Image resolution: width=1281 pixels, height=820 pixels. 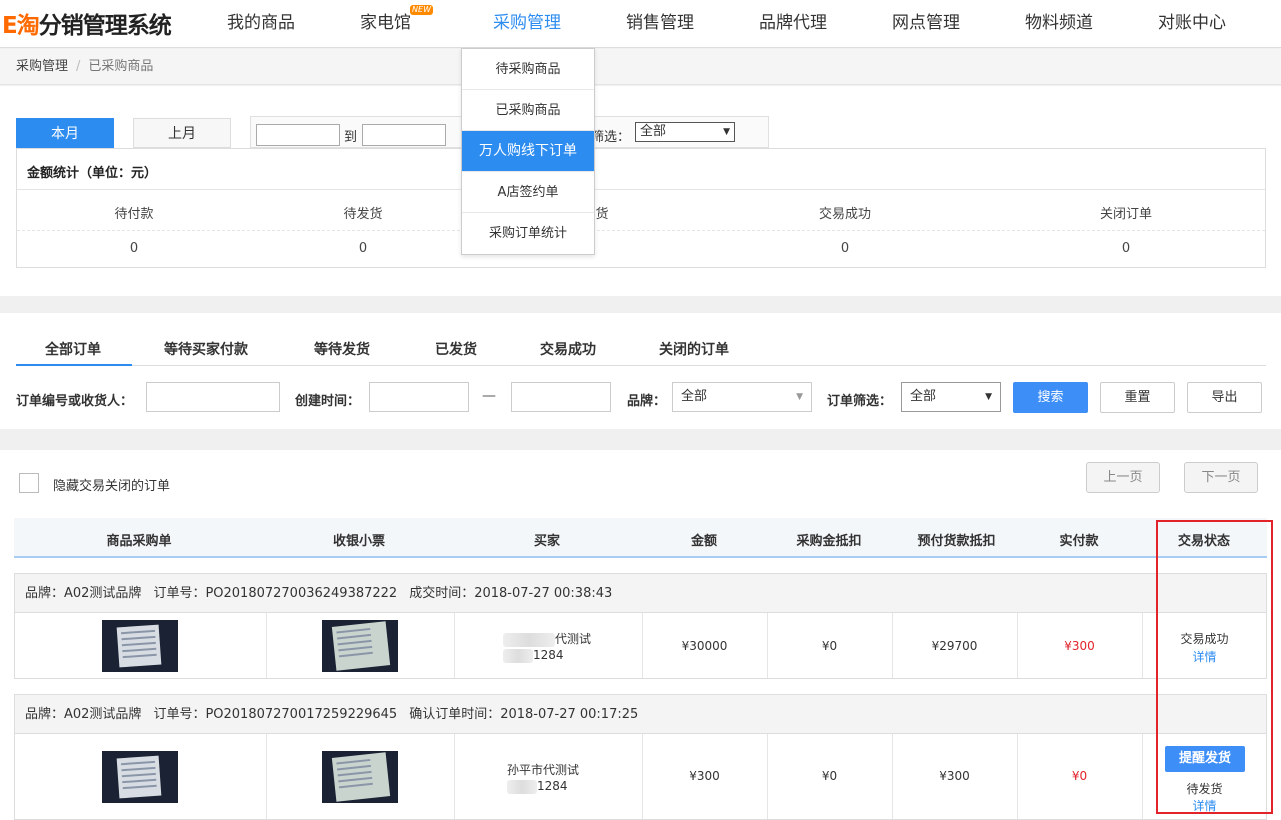 What do you see at coordinates (1192, 20) in the screenshot?
I see `nav-item-reconciliation-center: 对账中心` at bounding box center [1192, 20].